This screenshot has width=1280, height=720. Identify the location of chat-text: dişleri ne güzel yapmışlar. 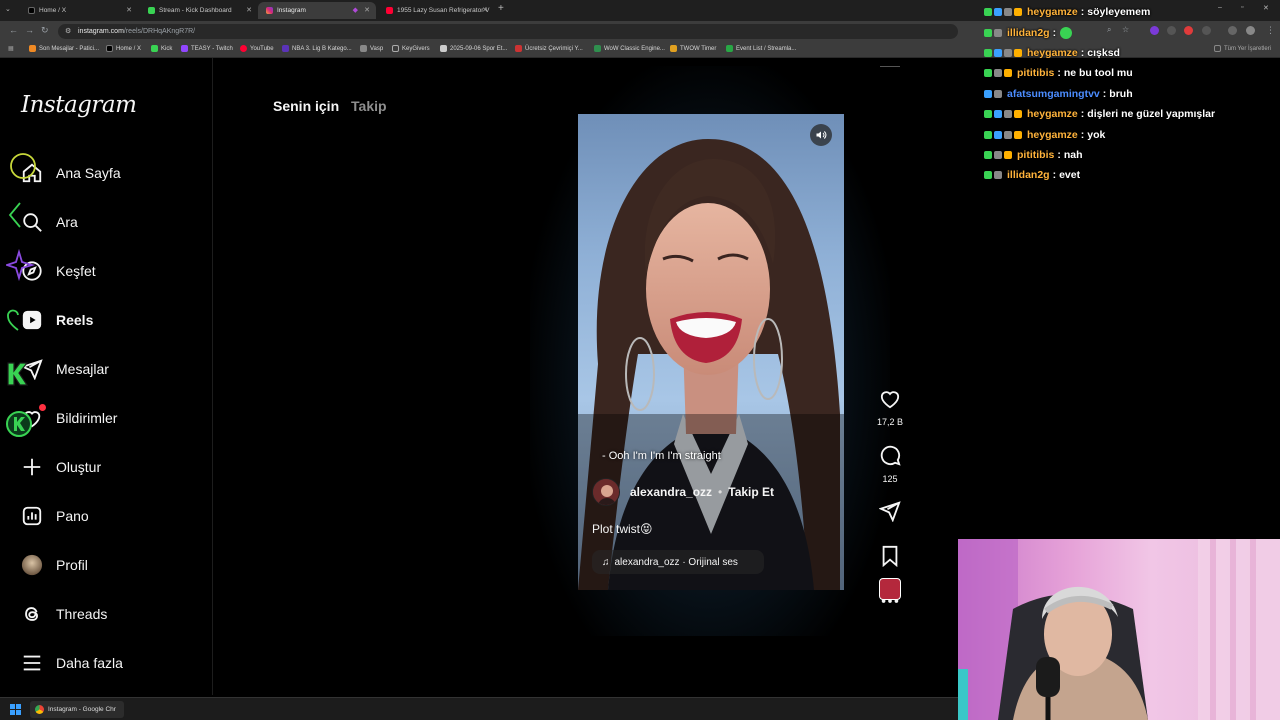
(1151, 114).